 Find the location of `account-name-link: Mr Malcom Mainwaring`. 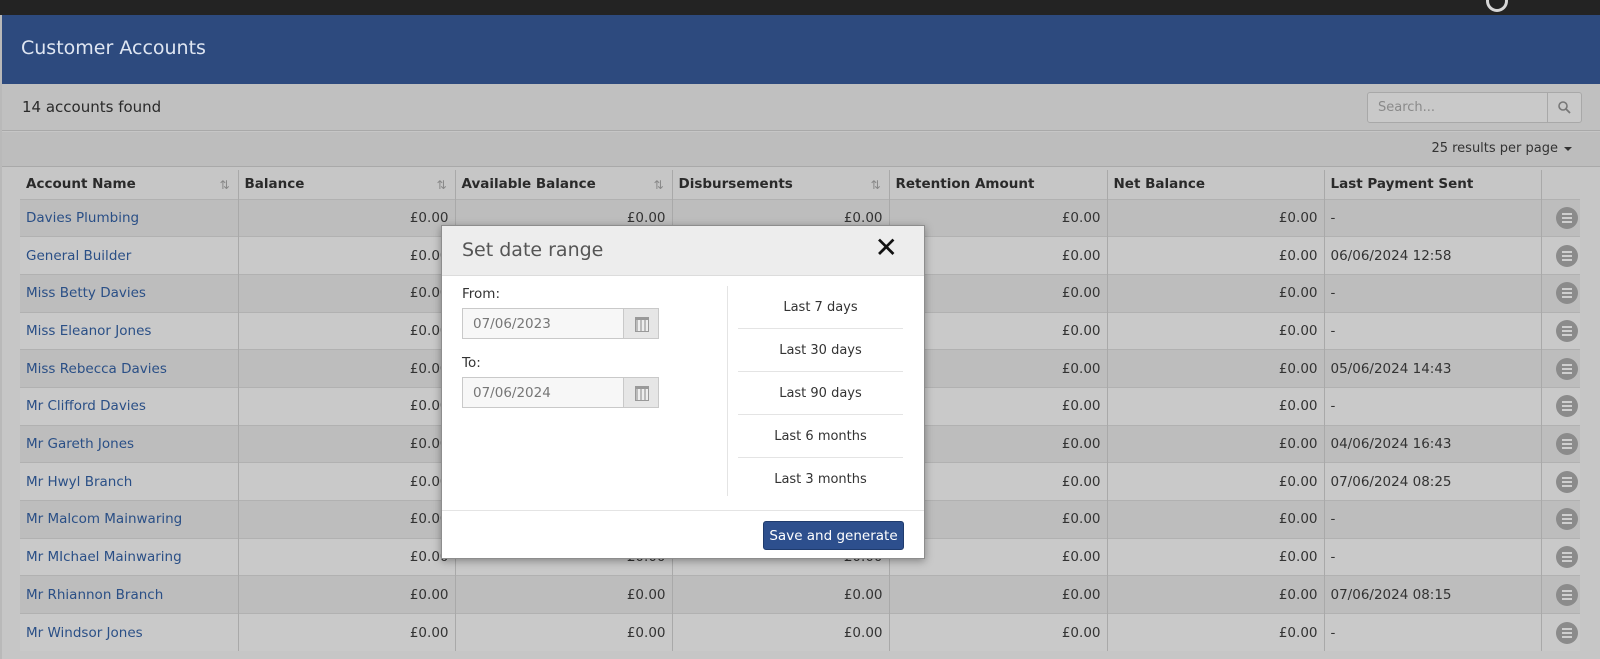

account-name-link: Mr Malcom Mainwaring is located at coordinates (104, 519).